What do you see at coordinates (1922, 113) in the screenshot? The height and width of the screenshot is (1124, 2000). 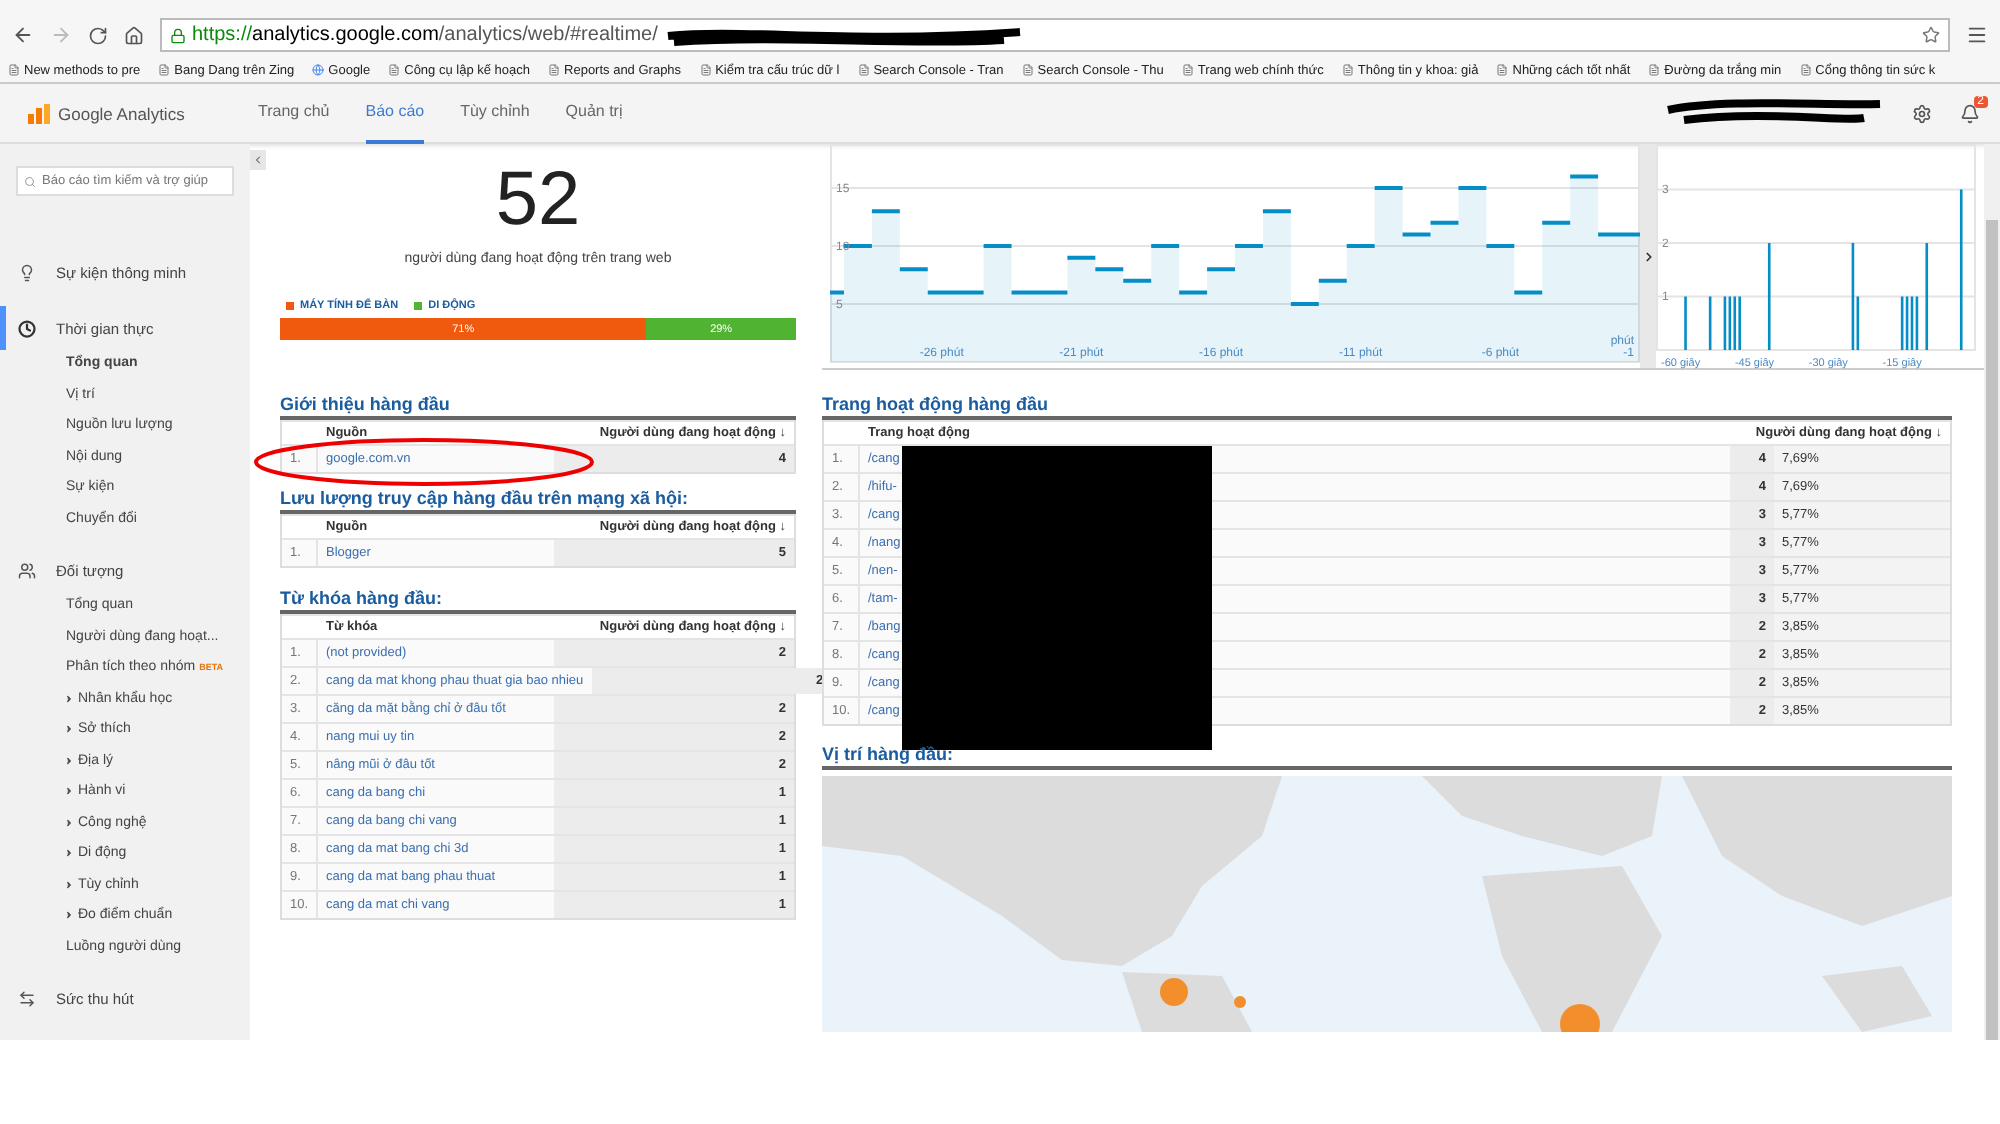 I see `settings-icon` at bounding box center [1922, 113].